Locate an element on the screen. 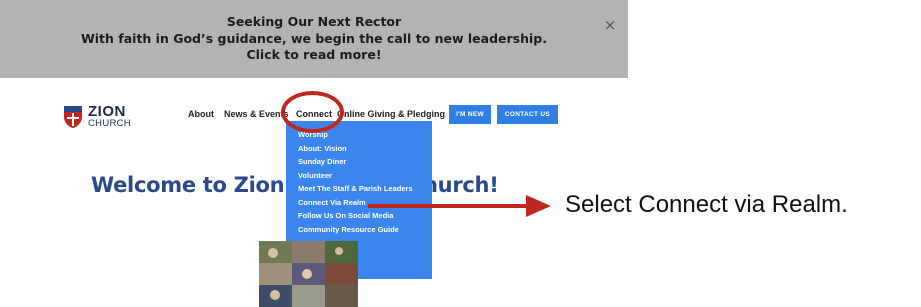  close-icon: × is located at coordinates (610, 25).